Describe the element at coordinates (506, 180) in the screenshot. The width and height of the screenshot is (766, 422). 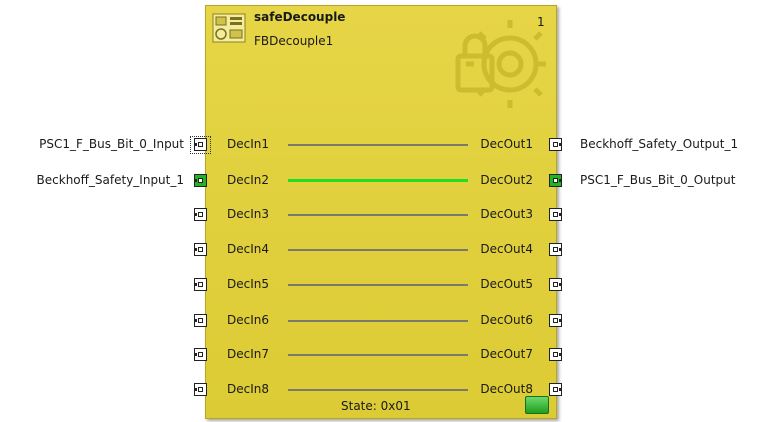
I see `output-pin-2: DecOut2` at that location.